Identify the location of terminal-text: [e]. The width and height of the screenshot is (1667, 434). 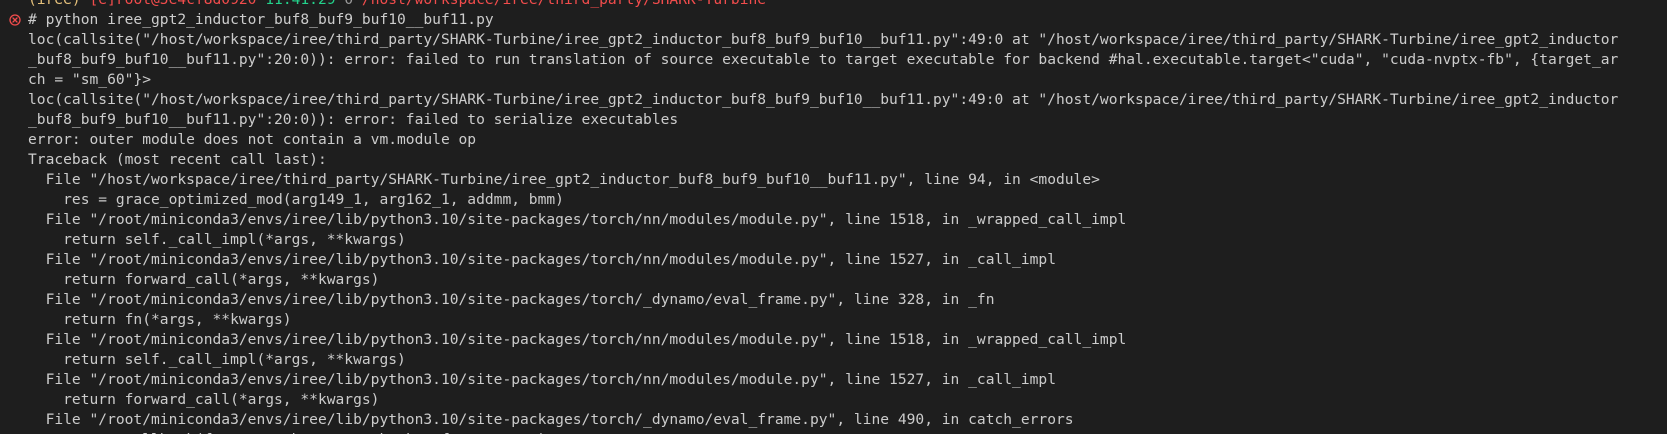
(103, 4).